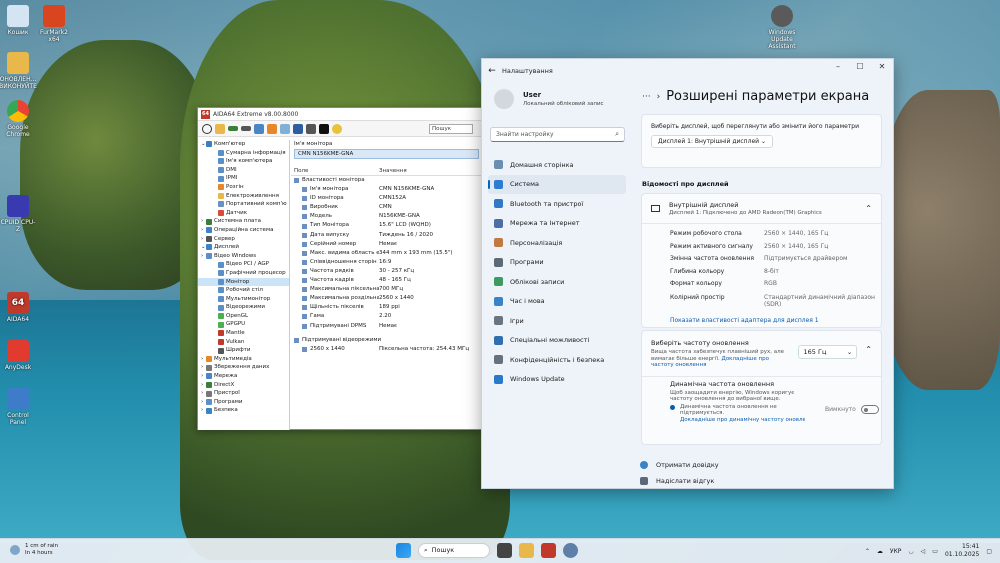  What do you see at coordinates (923, 551) in the screenshot?
I see `volume-icon: ◁` at bounding box center [923, 551].